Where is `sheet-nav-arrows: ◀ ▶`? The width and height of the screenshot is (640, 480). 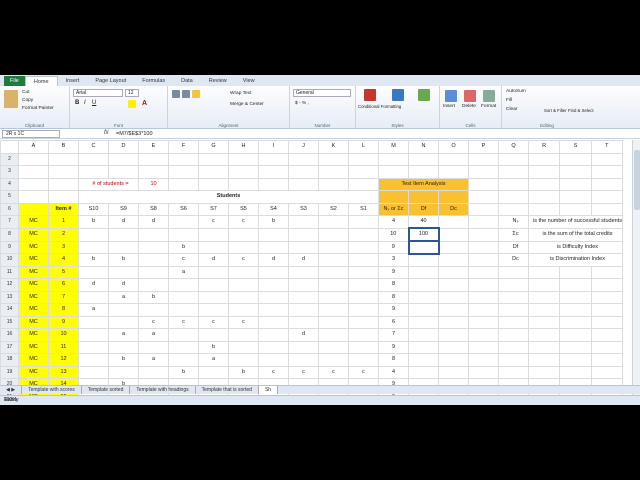 sheet-nav-arrows: ◀ ▶ is located at coordinates (11, 390).